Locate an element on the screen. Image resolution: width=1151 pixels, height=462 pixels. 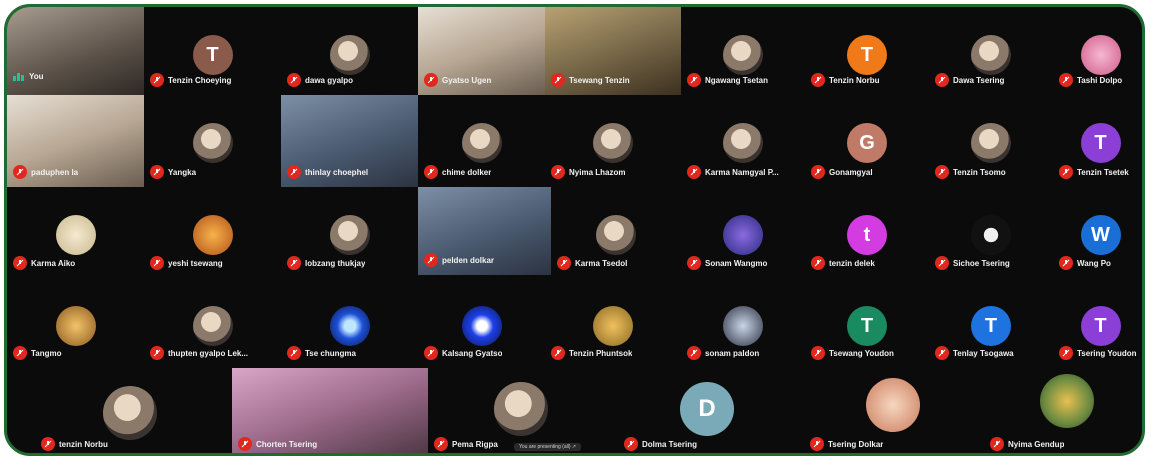
participant-tile: You is located at coordinates (75, 51).